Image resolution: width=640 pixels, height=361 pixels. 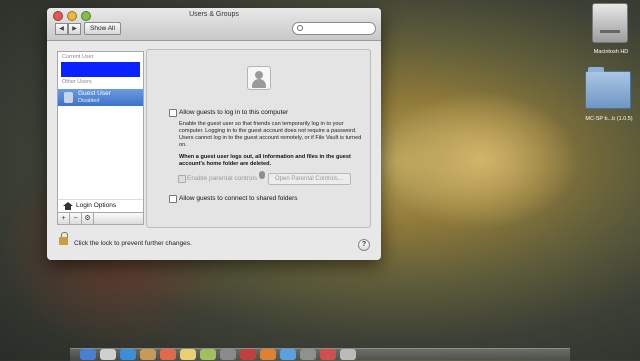 I want to click on guest-user-item: Guest User Disabled, so click(x=100, y=97).